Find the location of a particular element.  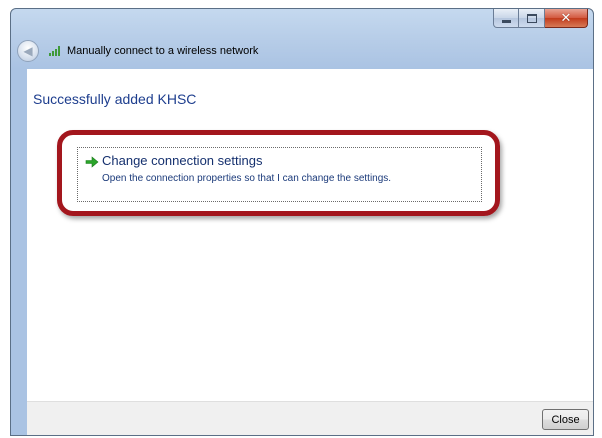

close-button: Close is located at coordinates (565, 419).